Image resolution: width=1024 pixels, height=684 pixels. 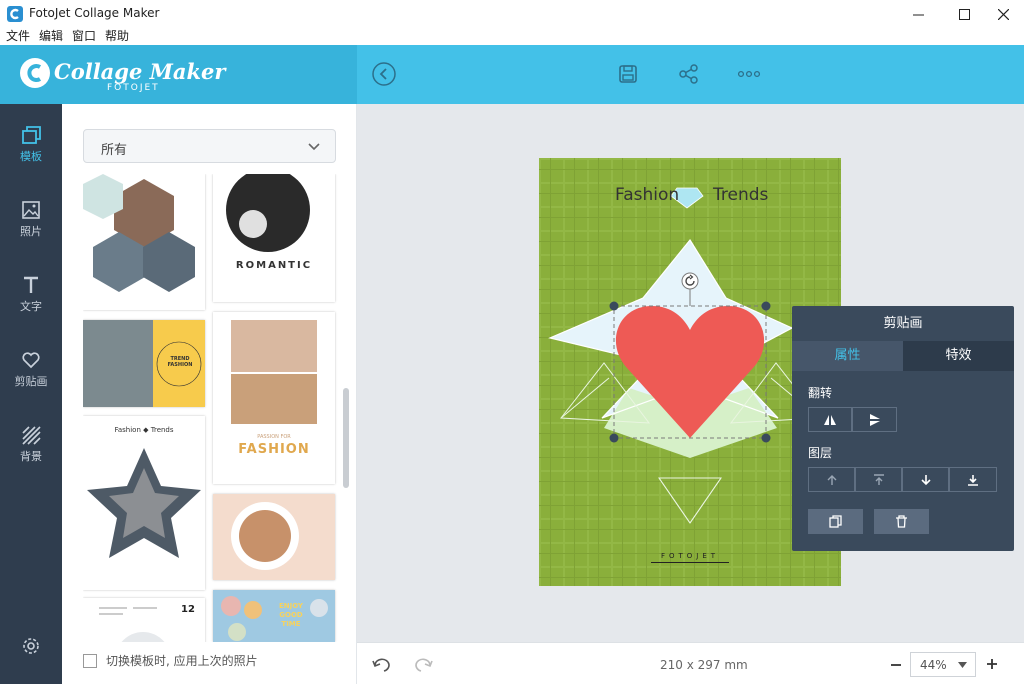 What do you see at coordinates (15, 14) in the screenshot?
I see `app-logo-icon` at bounding box center [15, 14].